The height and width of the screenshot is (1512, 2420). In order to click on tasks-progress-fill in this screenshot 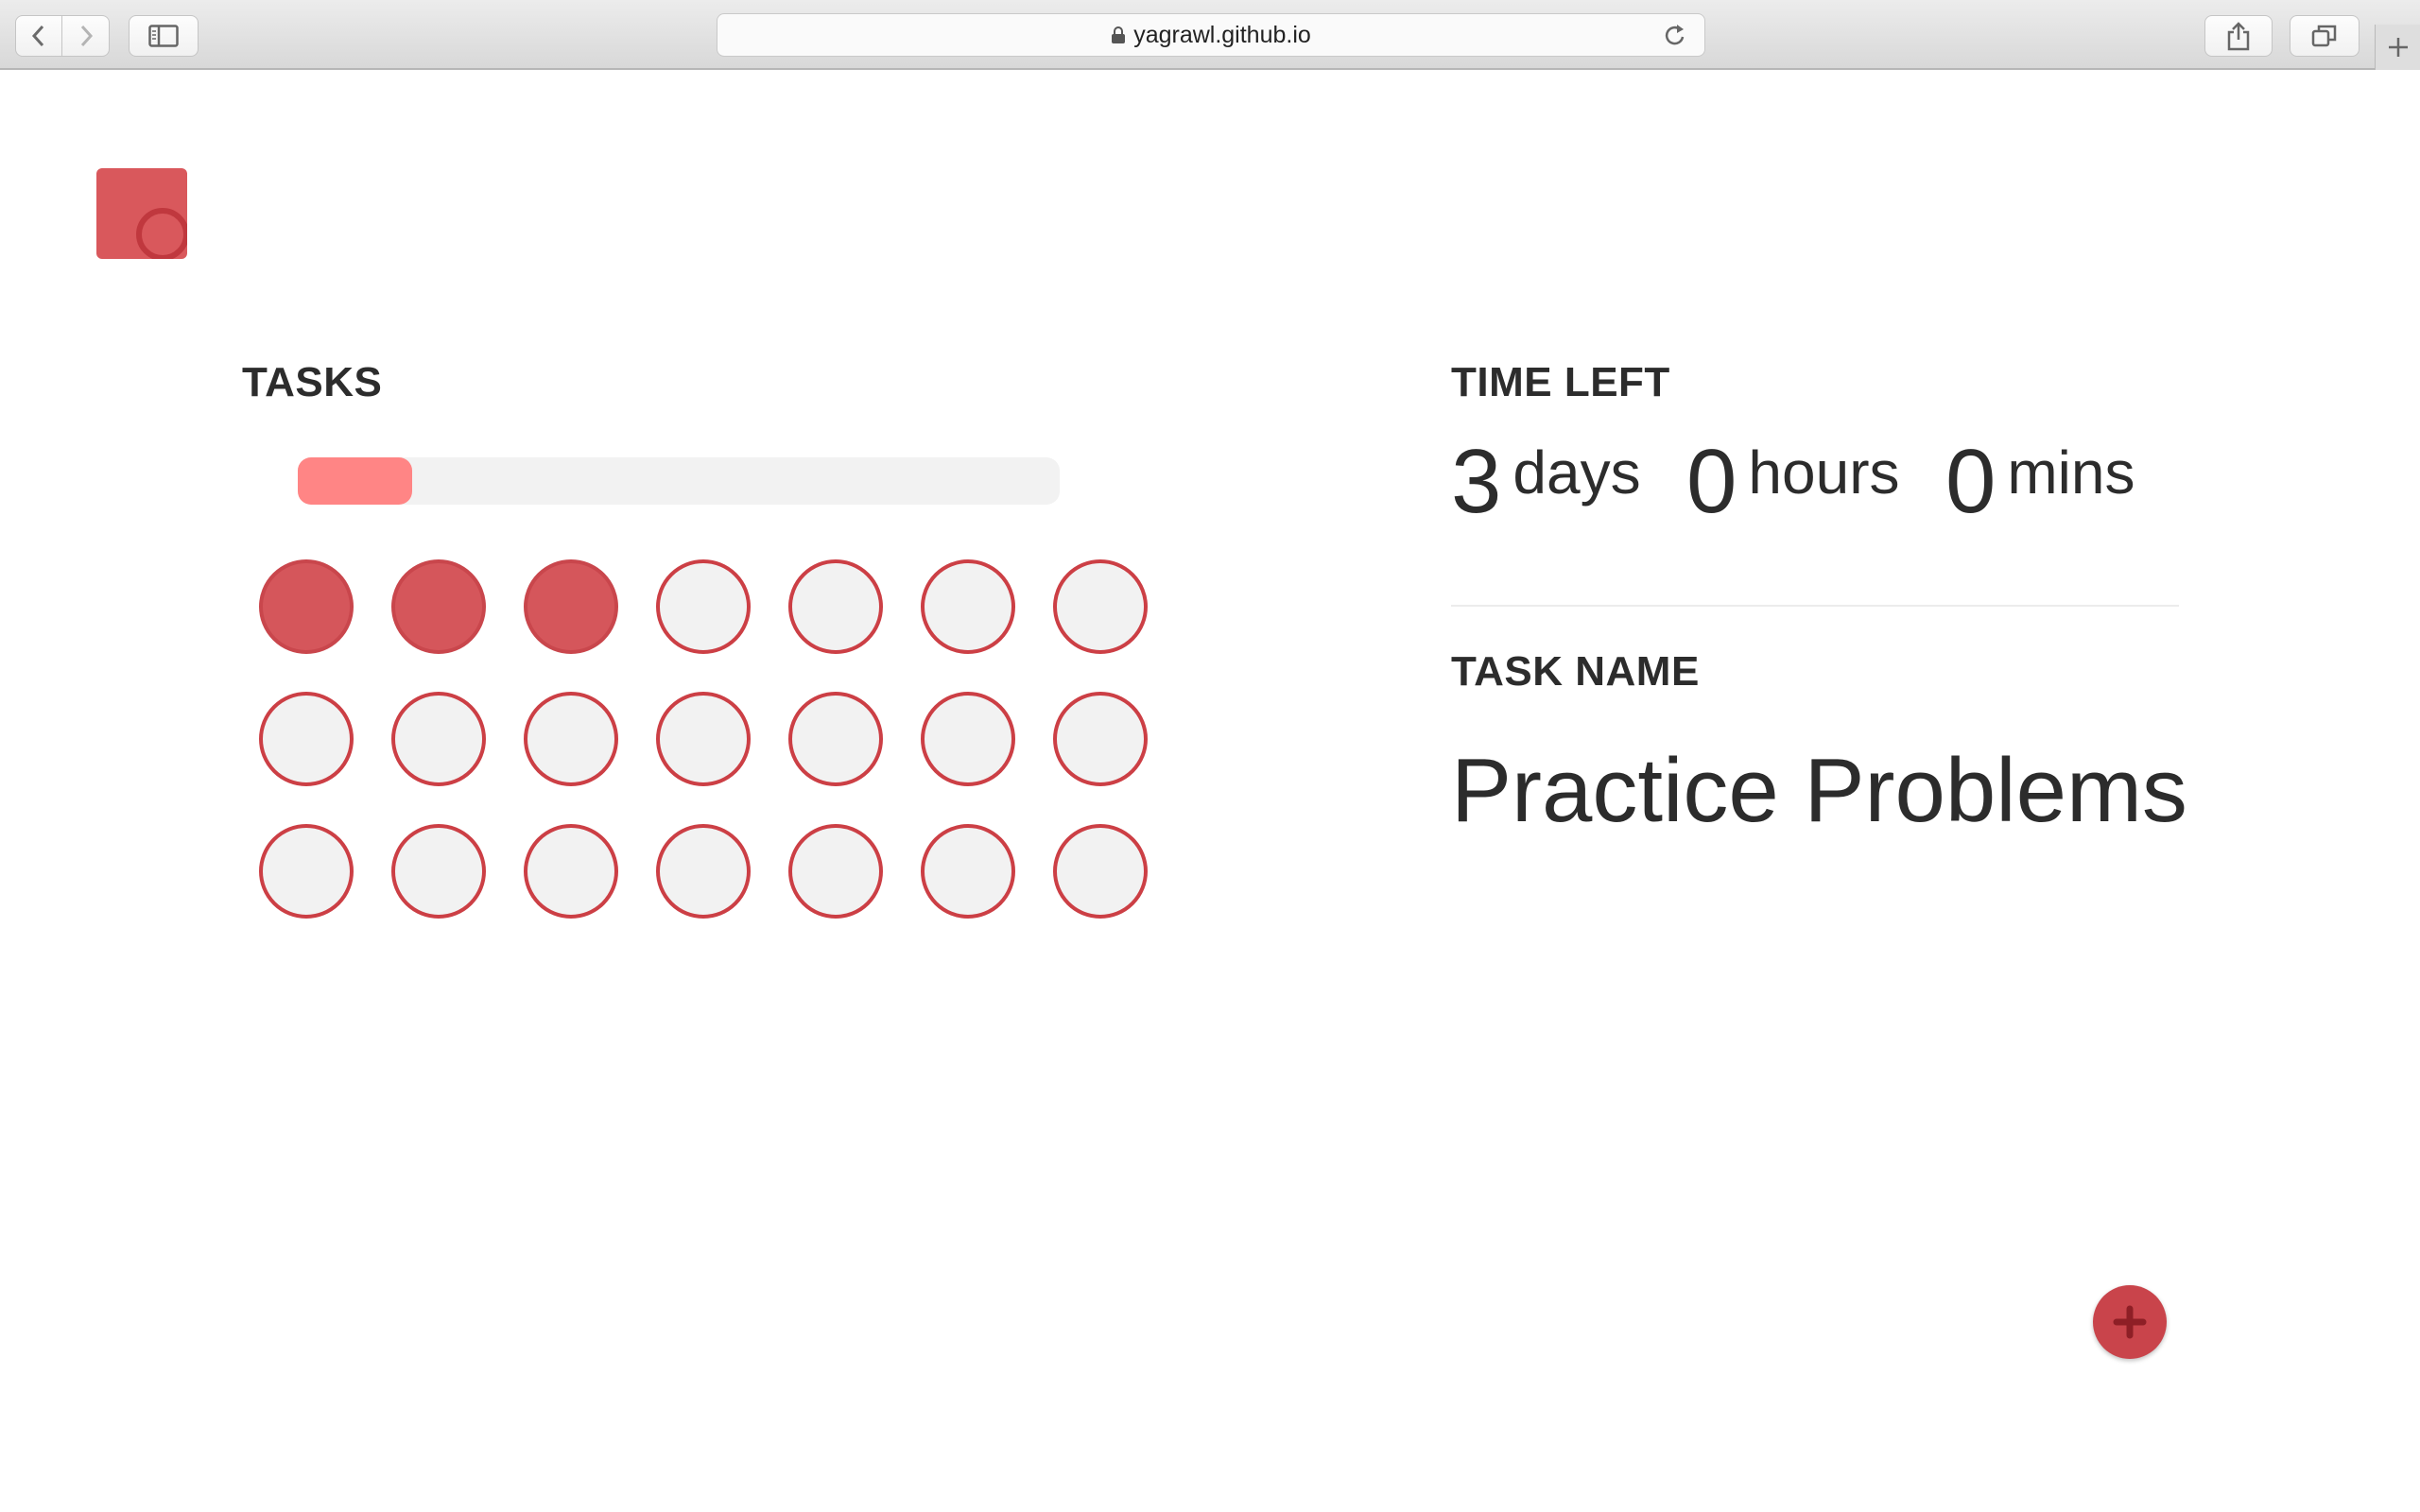, I will do `click(355, 481)`.